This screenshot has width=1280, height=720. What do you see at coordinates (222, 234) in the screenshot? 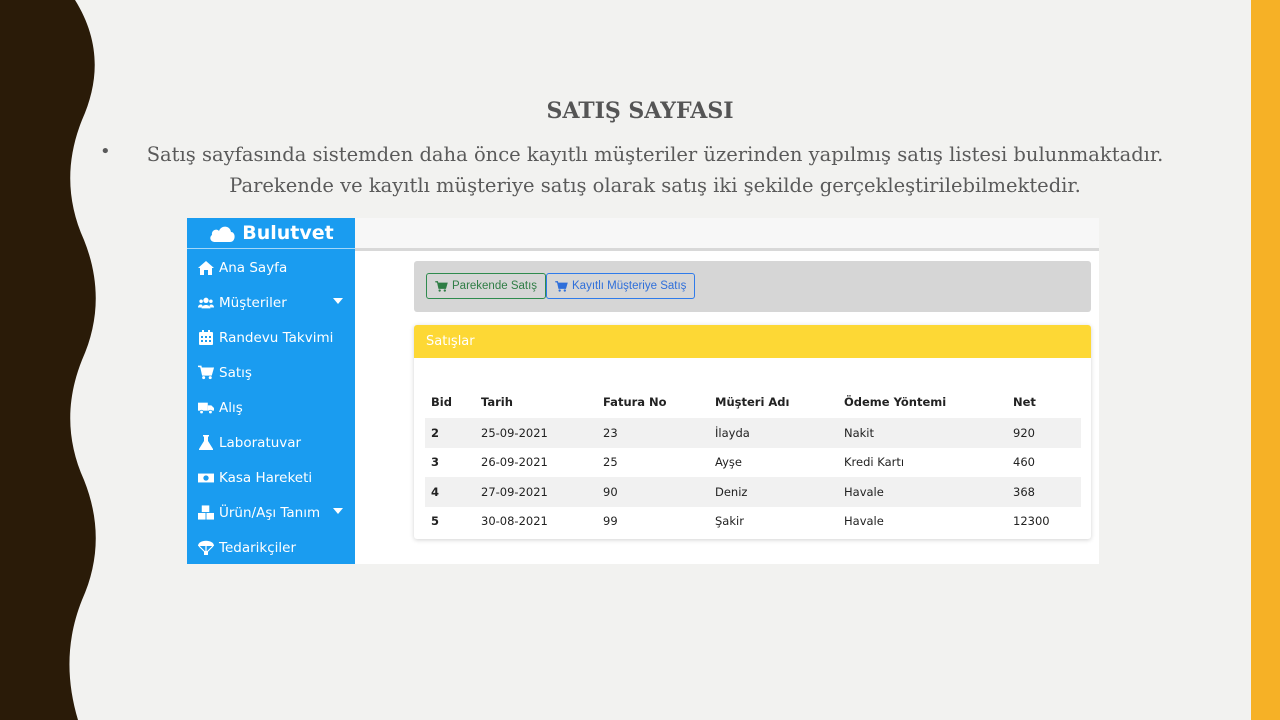
I see `cloud-icon` at bounding box center [222, 234].